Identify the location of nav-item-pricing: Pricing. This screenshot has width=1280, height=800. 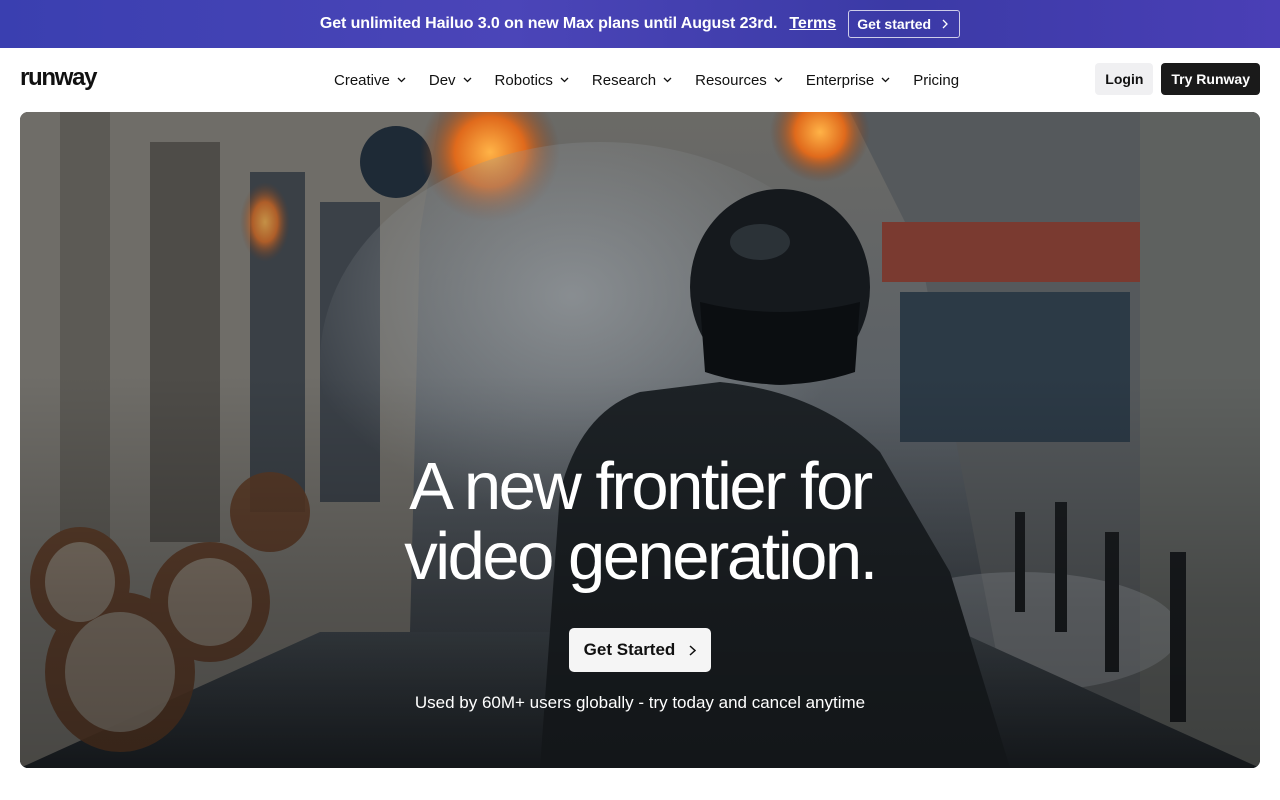
(936, 80).